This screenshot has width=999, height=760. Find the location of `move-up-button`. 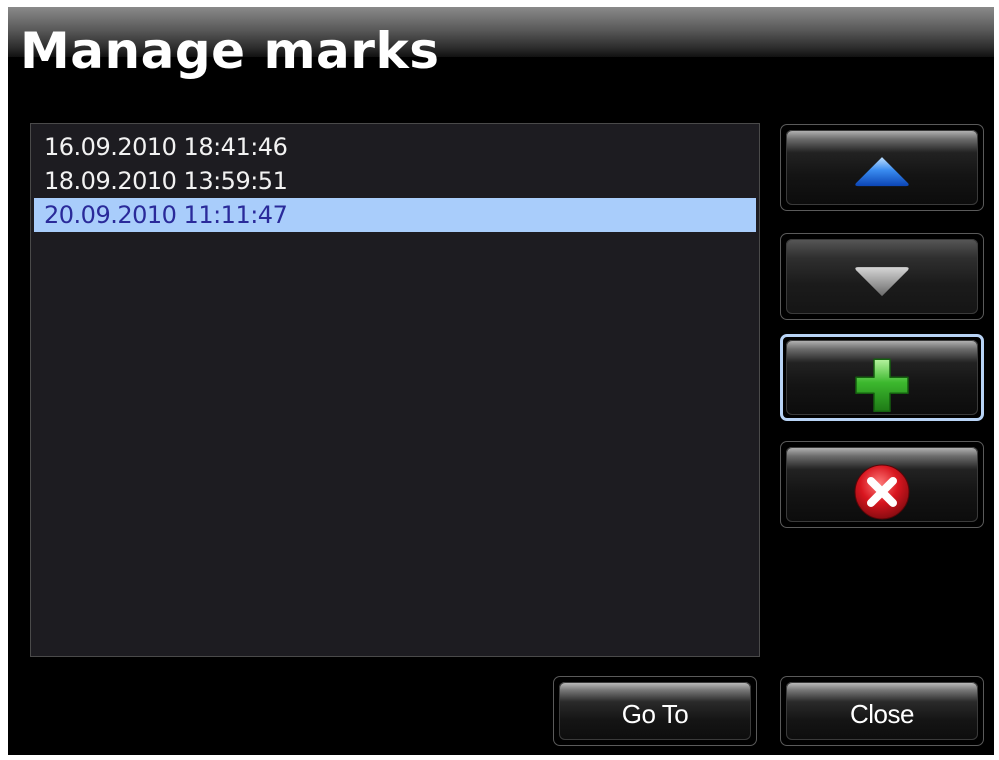

move-up-button is located at coordinates (882, 167).